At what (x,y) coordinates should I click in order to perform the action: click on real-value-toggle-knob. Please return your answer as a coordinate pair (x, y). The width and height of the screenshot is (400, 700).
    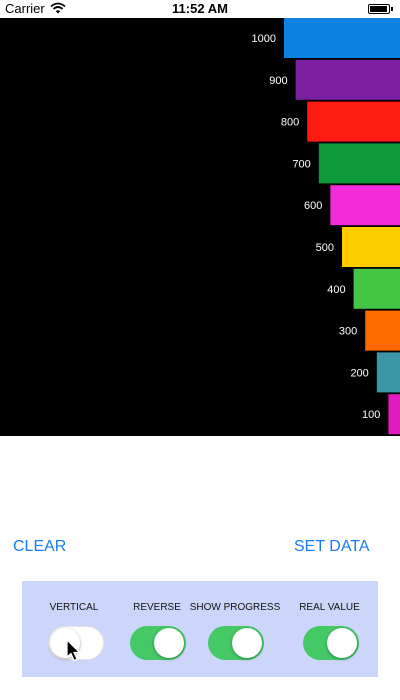
    Looking at the image, I should click on (342, 643).